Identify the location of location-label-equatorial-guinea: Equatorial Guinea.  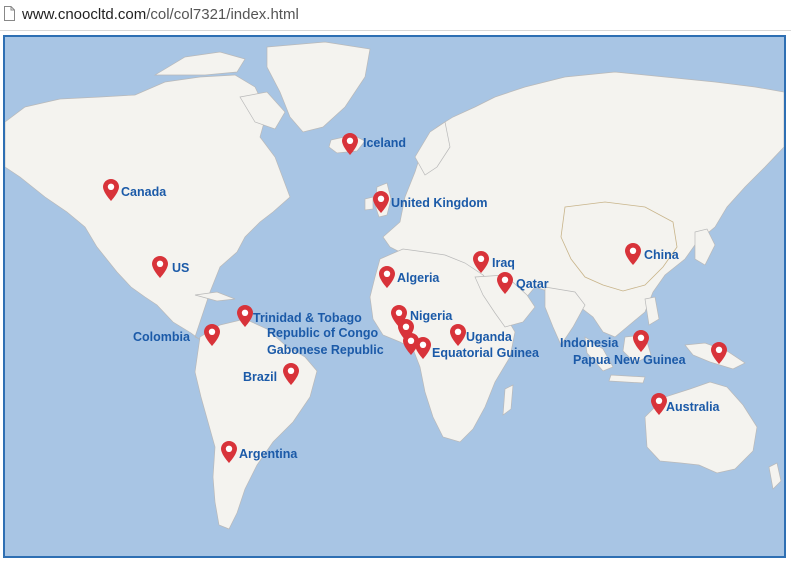
(485, 353).